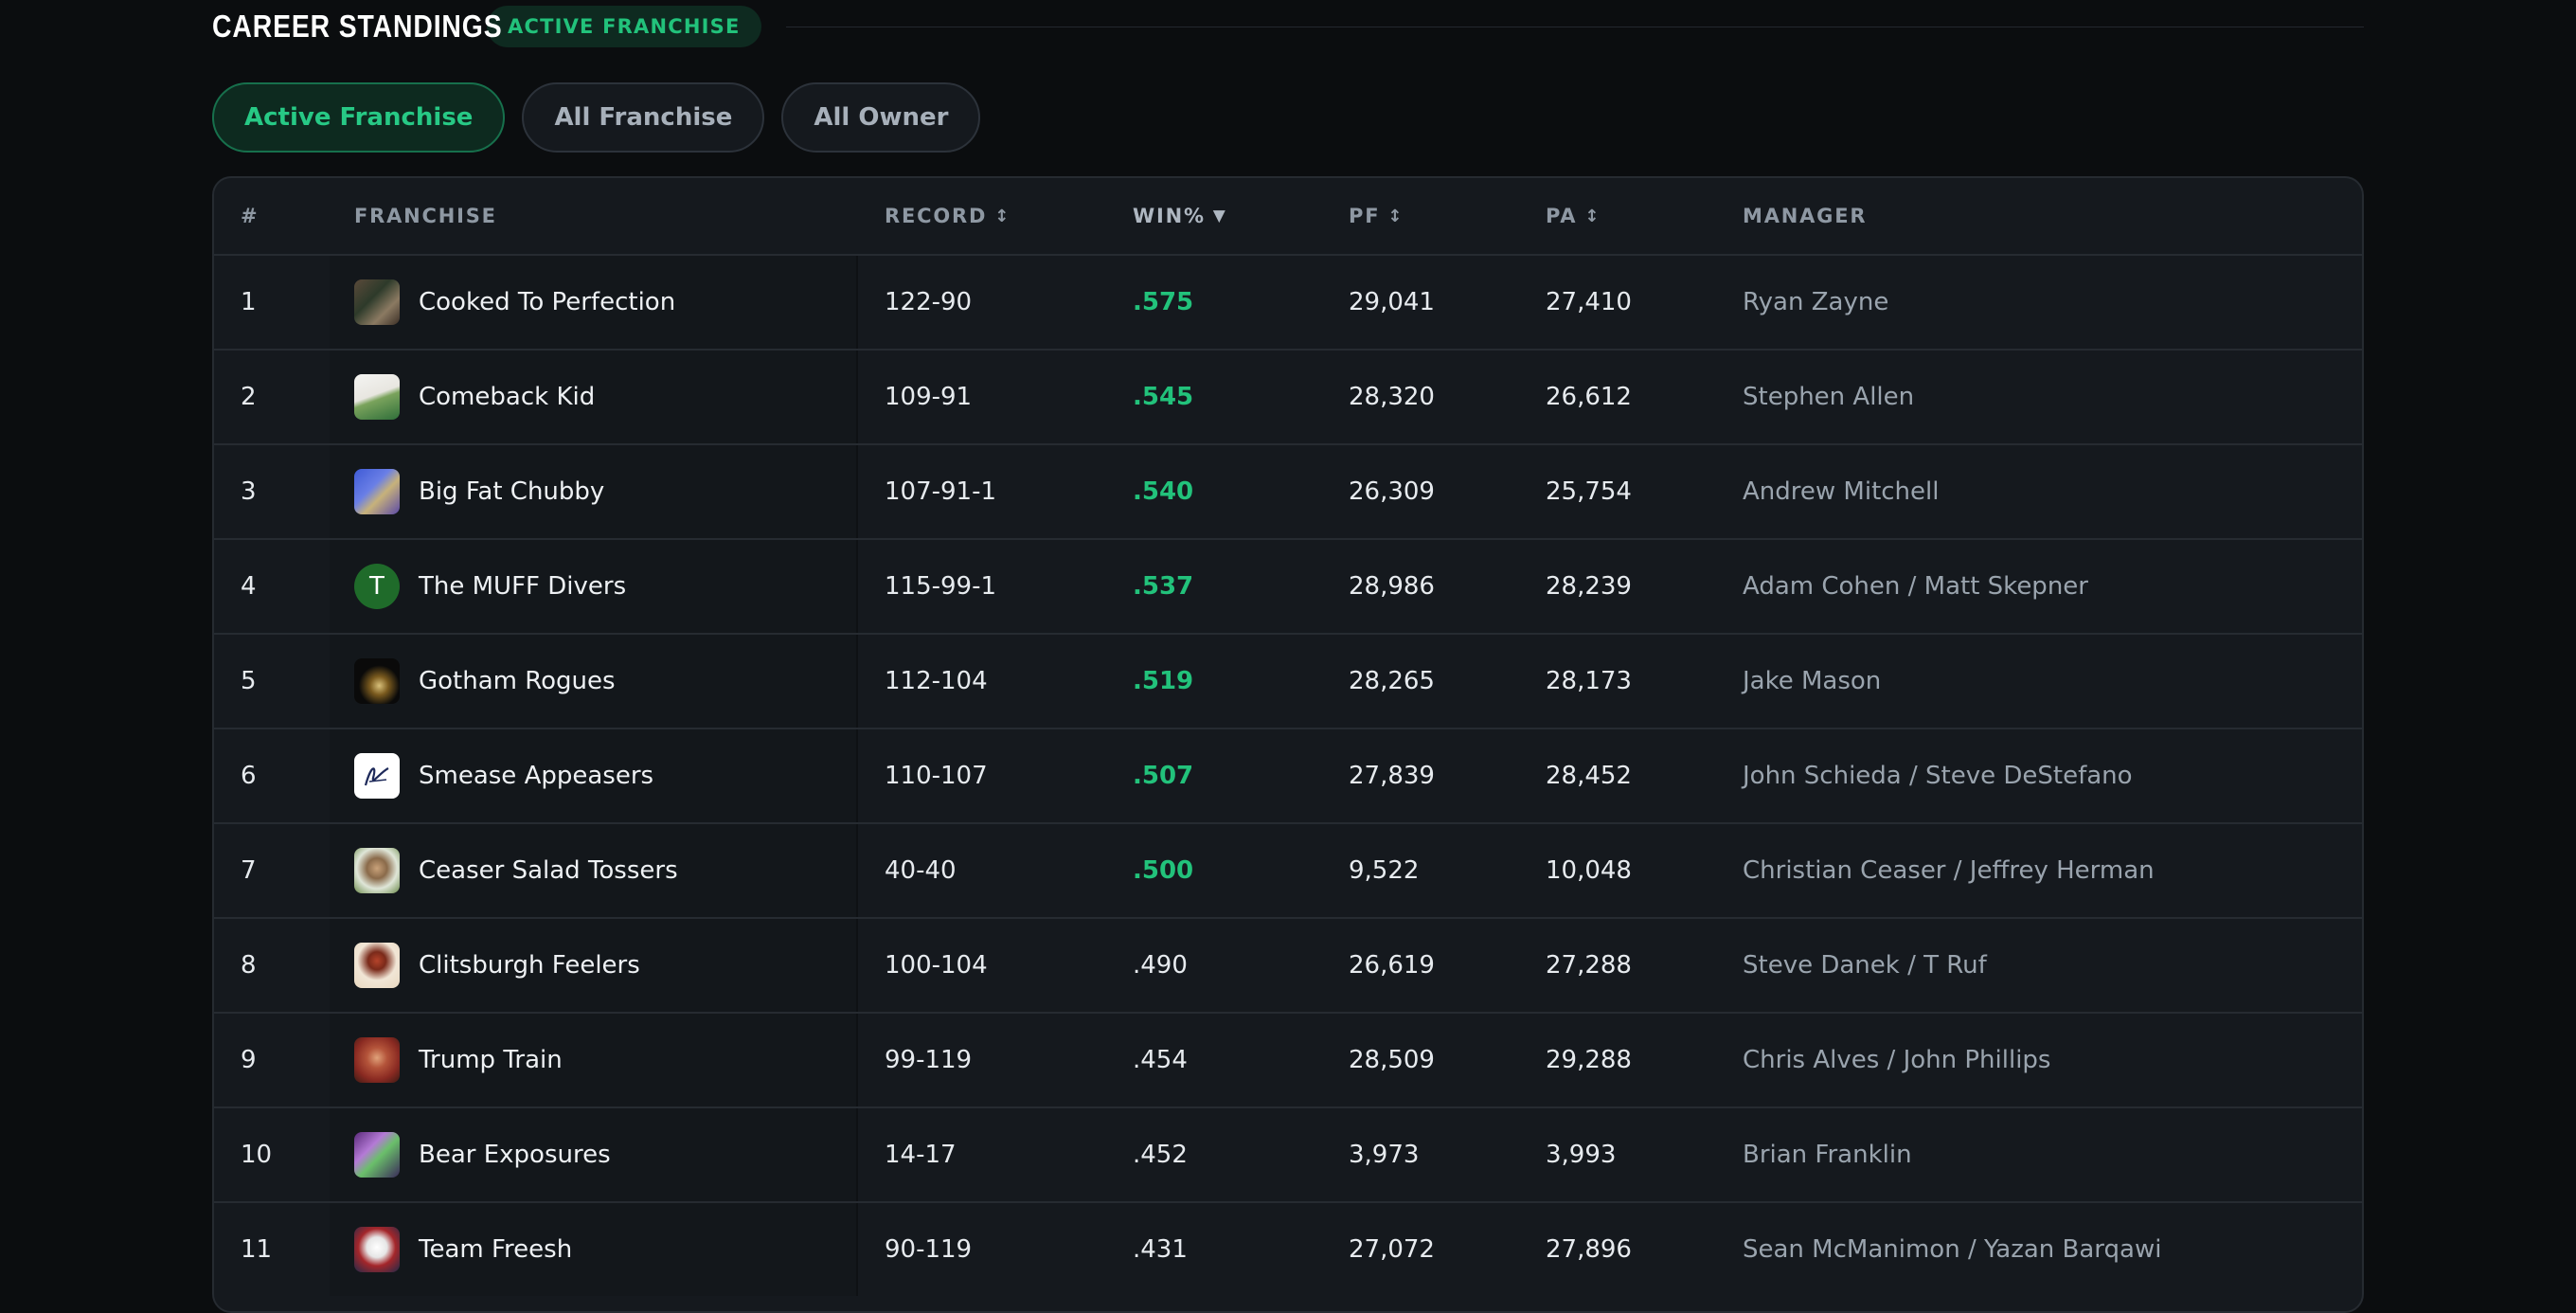  Describe the element at coordinates (249, 681) in the screenshot. I see `rank: 5` at that location.